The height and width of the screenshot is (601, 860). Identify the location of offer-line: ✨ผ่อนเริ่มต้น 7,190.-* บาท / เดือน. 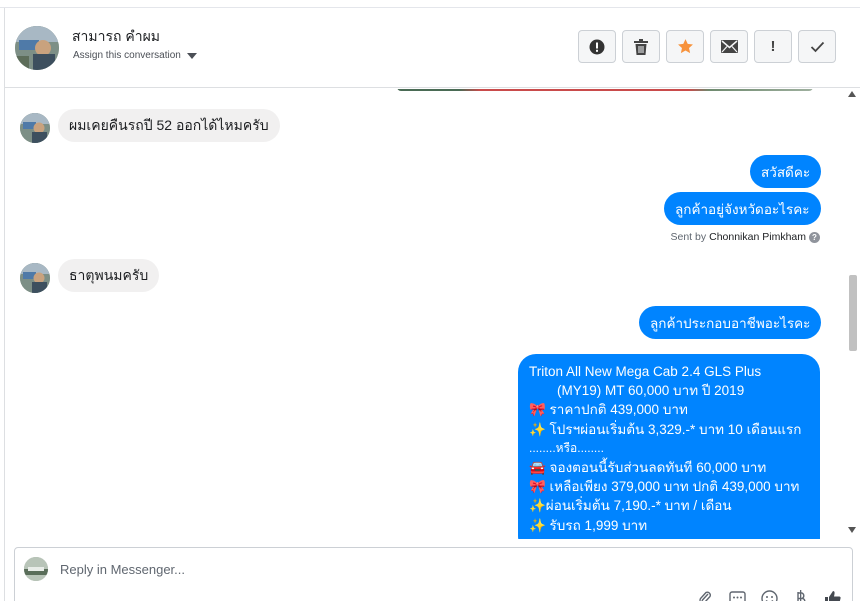
(630, 506).